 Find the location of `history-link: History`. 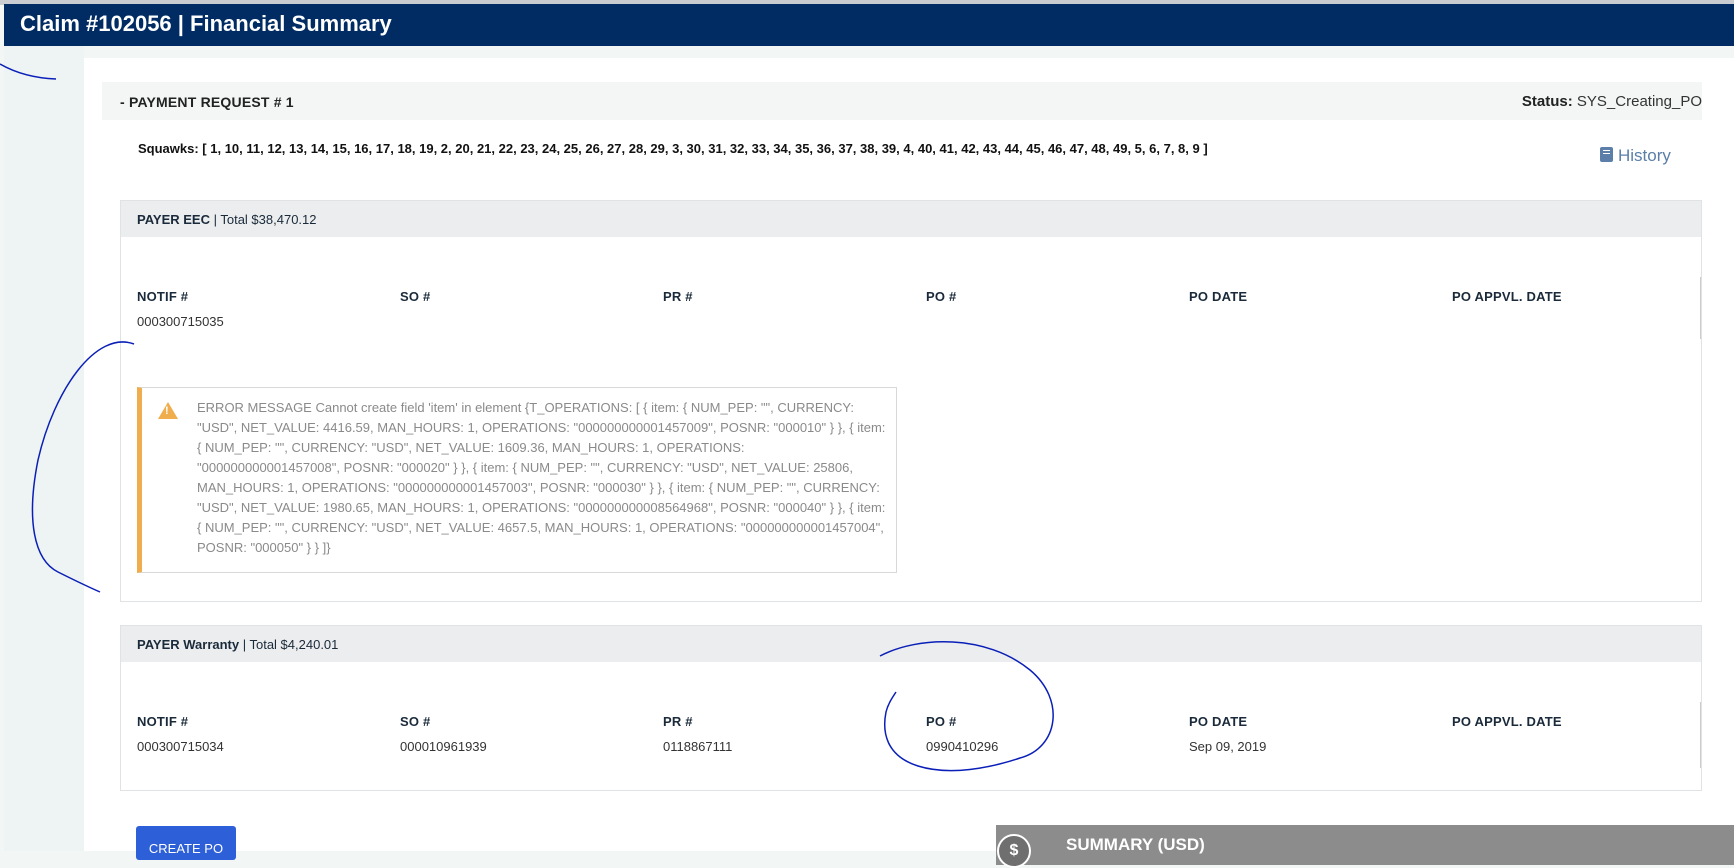

history-link: History is located at coordinates (1635, 156).